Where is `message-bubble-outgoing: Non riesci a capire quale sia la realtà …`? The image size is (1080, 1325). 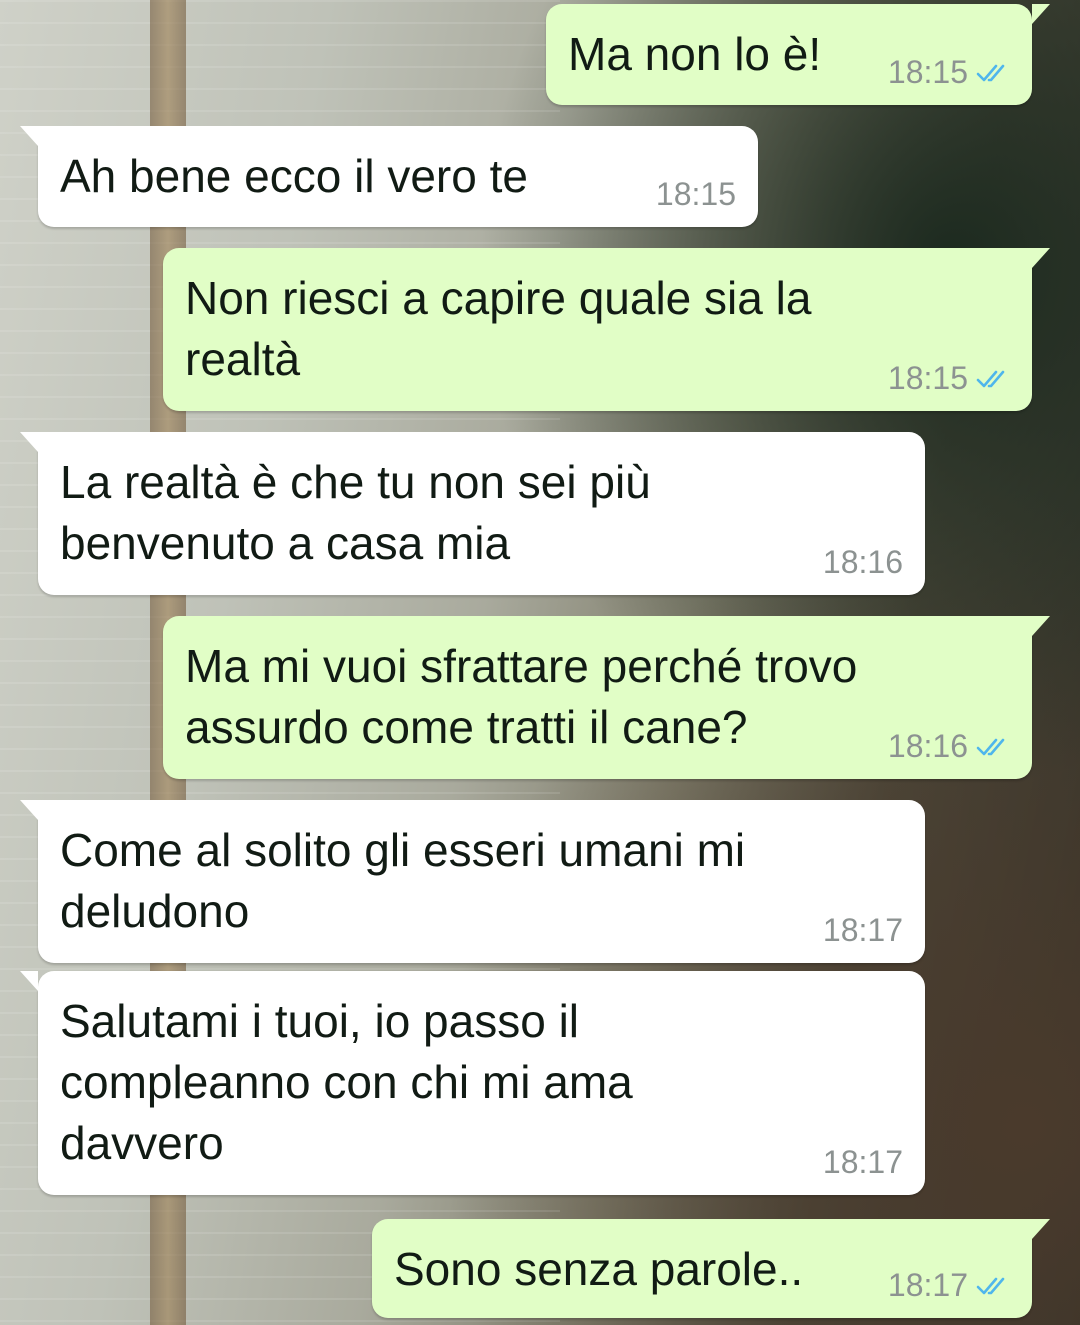
message-bubble-outgoing: Non riesci a capire quale sia la realtà … is located at coordinates (606, 329).